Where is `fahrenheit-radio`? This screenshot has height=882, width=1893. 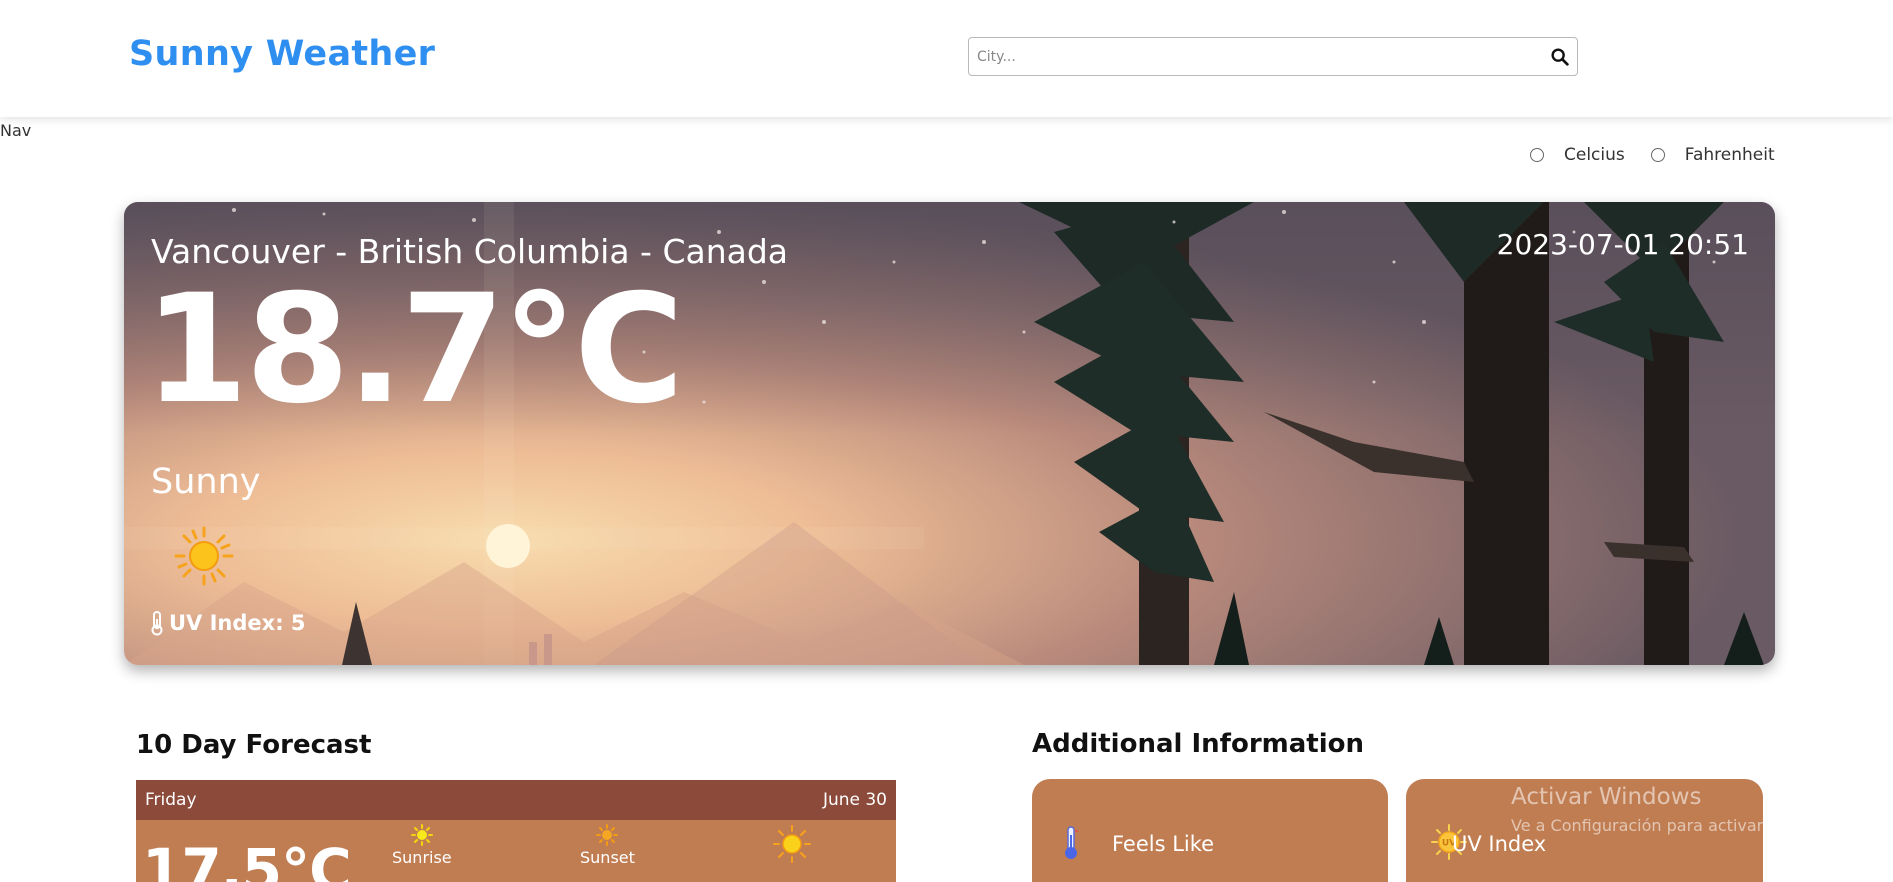 fahrenheit-radio is located at coordinates (1657, 155).